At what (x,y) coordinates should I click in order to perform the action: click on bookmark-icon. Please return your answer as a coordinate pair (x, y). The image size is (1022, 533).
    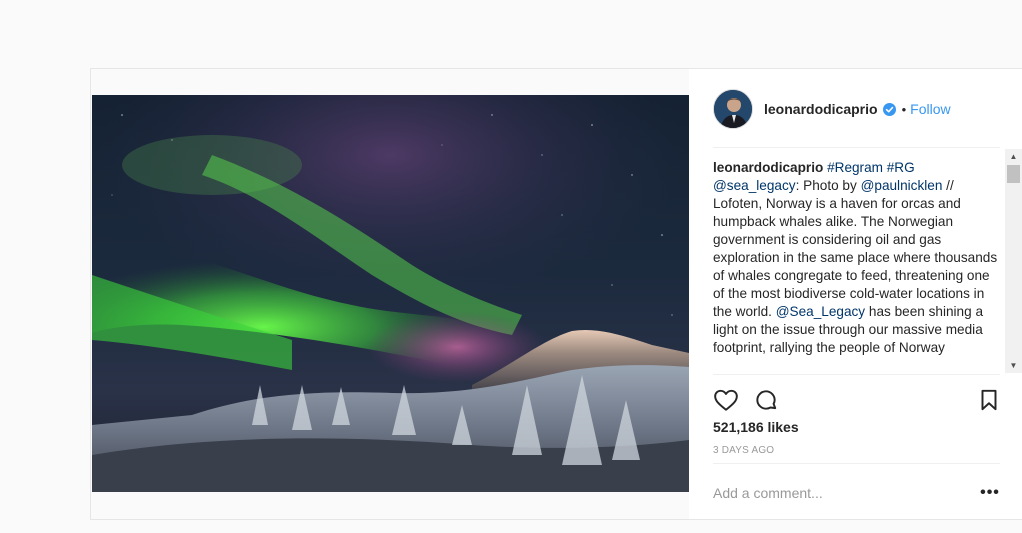
    Looking at the image, I should click on (989, 400).